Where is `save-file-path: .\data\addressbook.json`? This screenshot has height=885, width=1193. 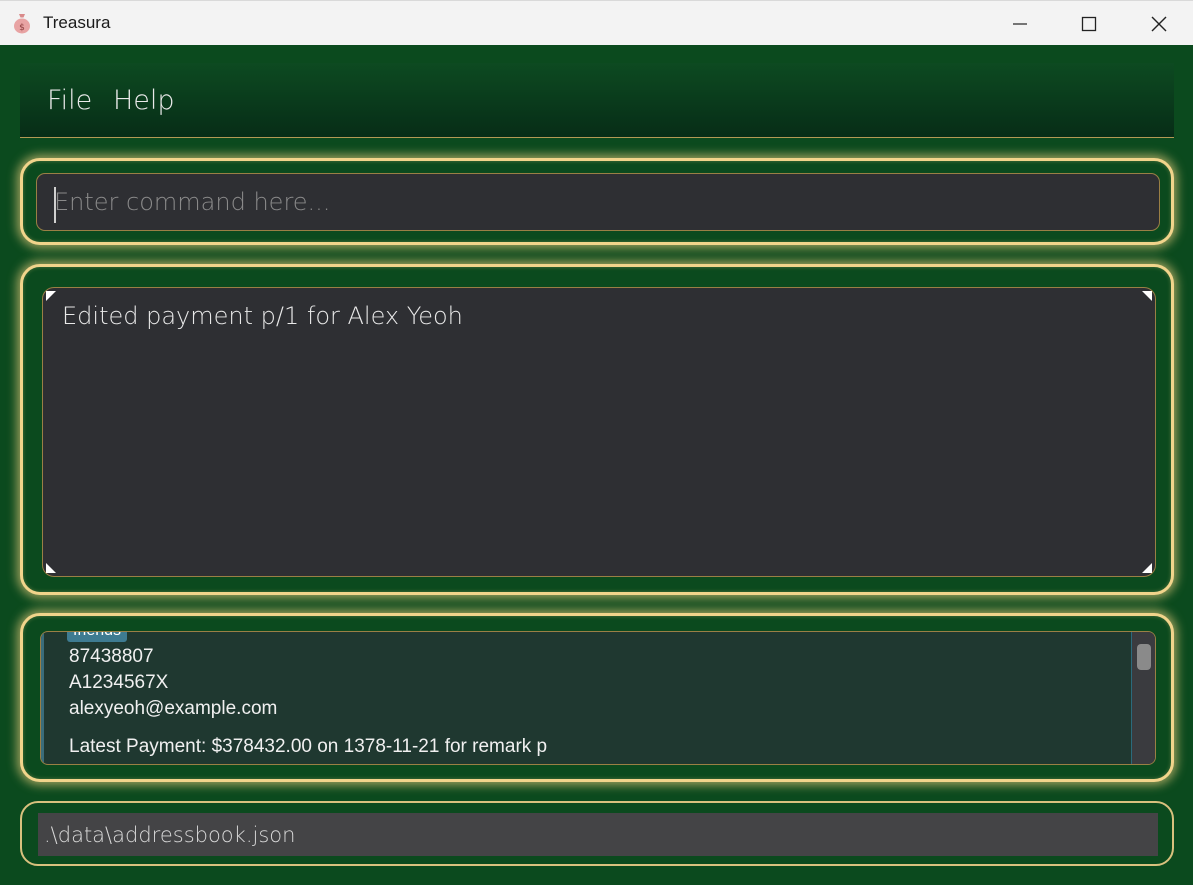
save-file-path: .\data\addressbook.json is located at coordinates (170, 835).